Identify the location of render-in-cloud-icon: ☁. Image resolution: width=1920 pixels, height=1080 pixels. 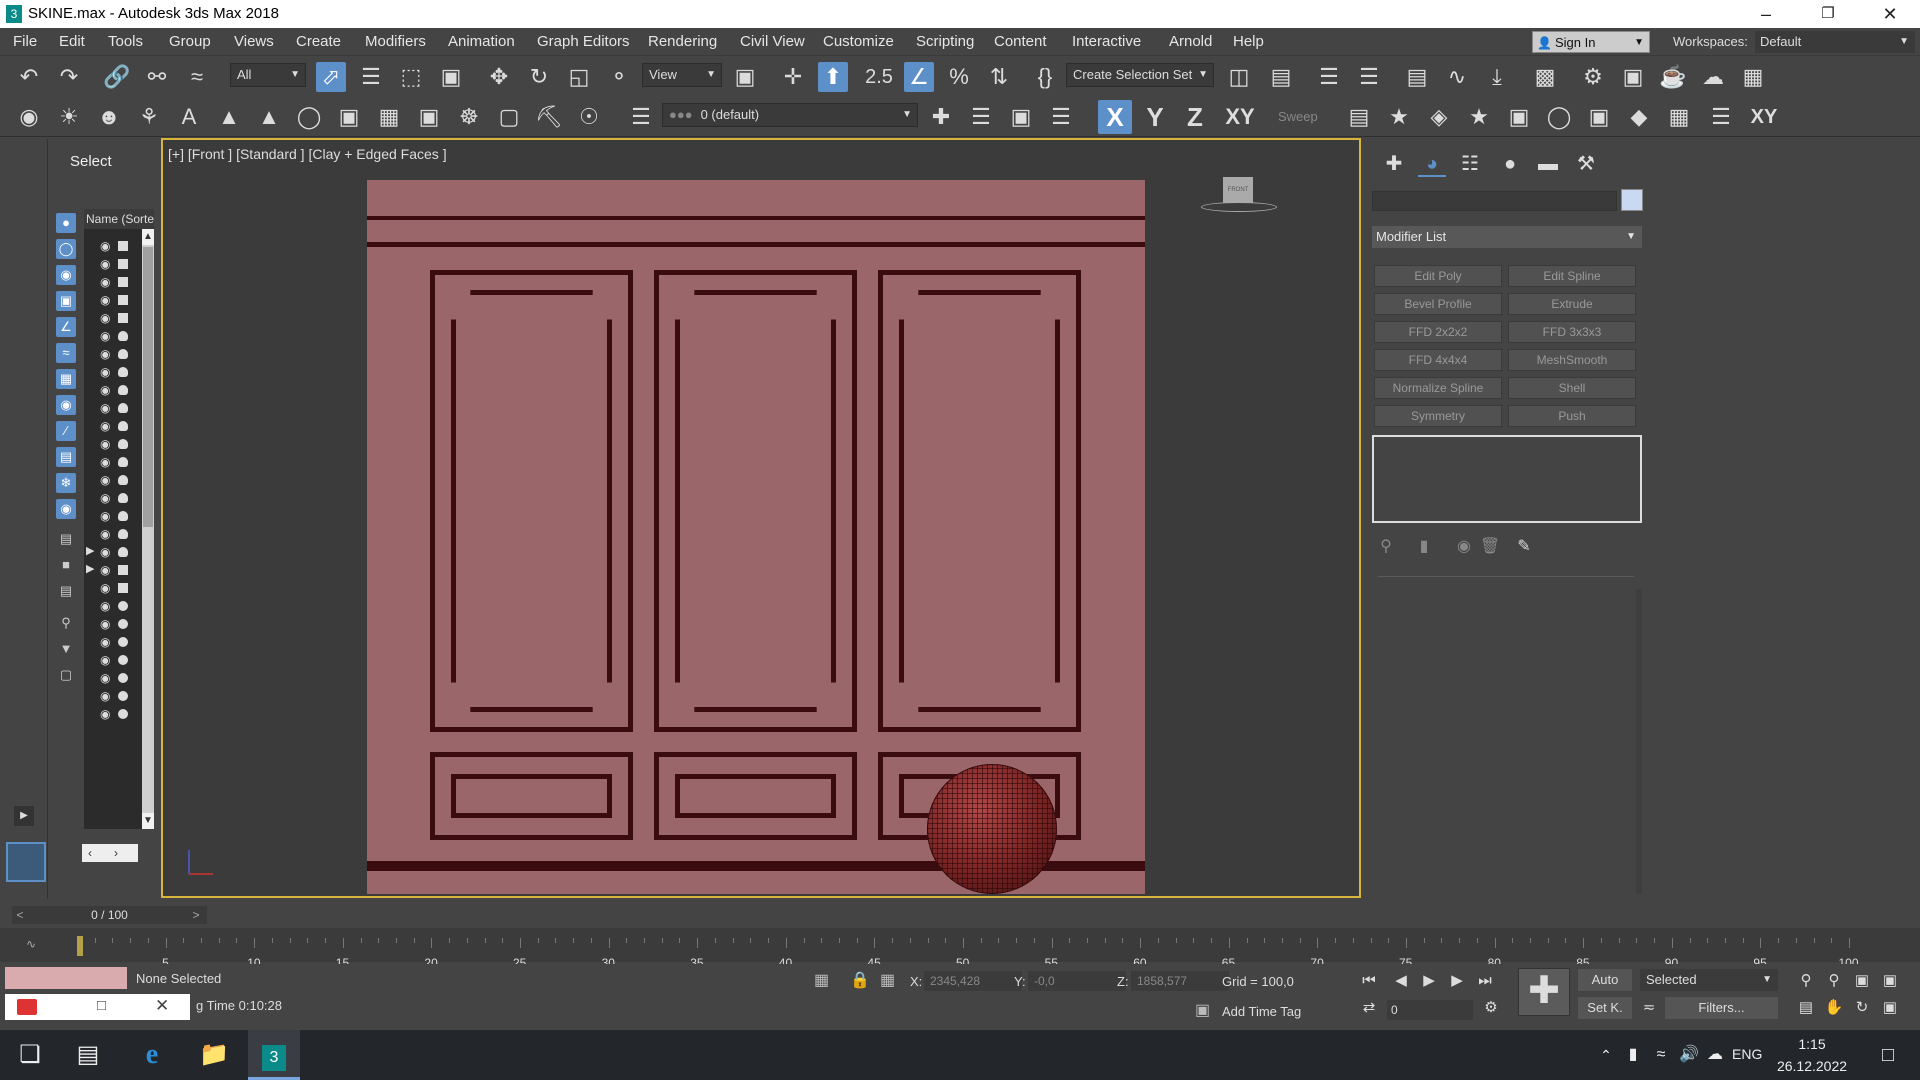
(1713, 77).